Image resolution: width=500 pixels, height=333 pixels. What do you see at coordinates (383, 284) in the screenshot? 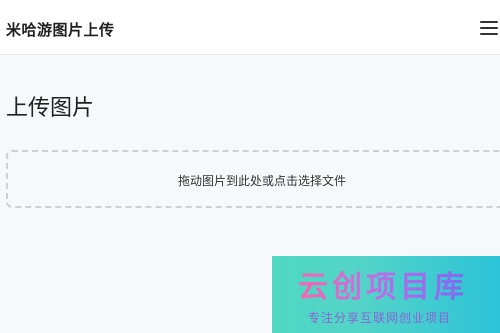
I see `watermark-logo: 云创项目库` at bounding box center [383, 284].